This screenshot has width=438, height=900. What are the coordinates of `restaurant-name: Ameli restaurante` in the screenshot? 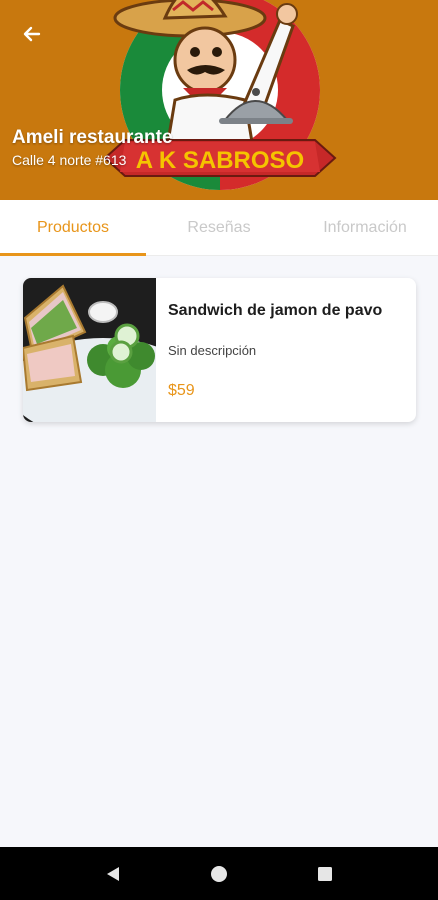 It's located at (92, 137).